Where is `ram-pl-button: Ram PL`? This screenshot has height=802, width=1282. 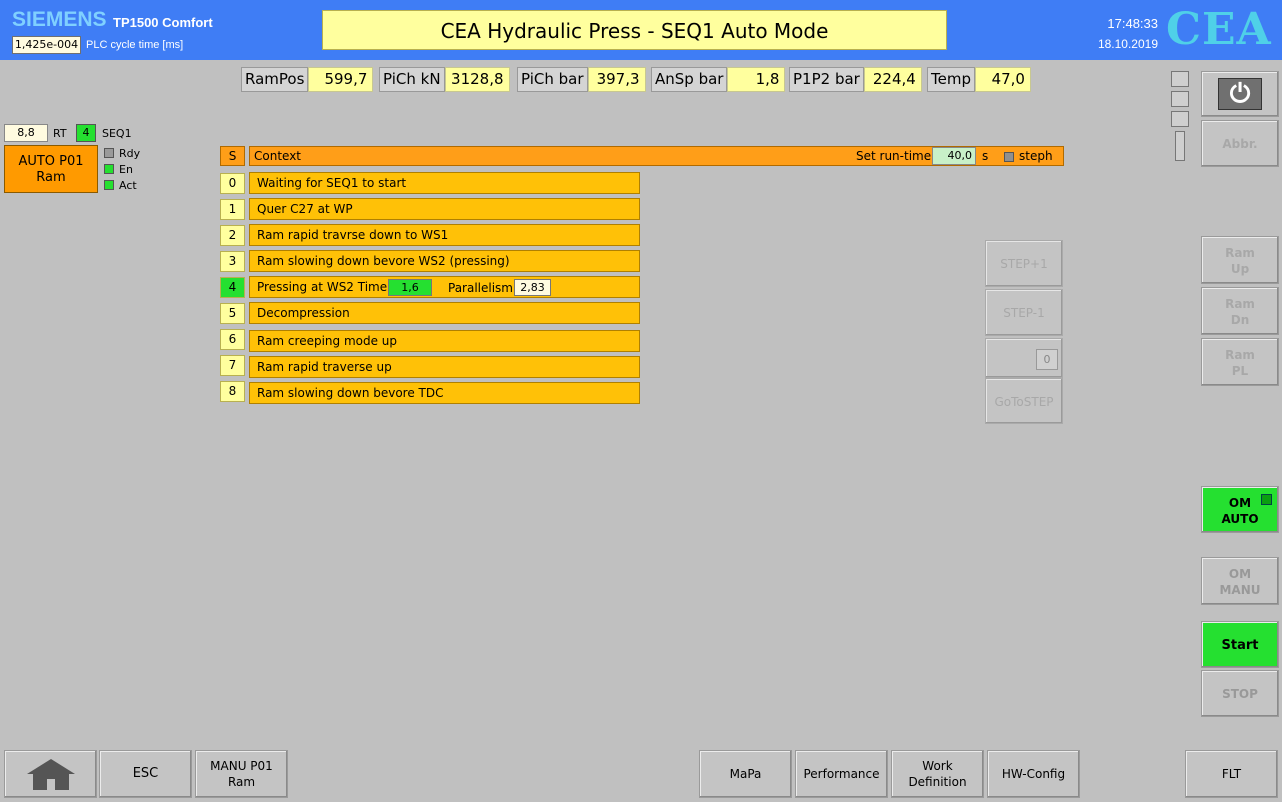
ram-pl-button: Ram PL is located at coordinates (1240, 362).